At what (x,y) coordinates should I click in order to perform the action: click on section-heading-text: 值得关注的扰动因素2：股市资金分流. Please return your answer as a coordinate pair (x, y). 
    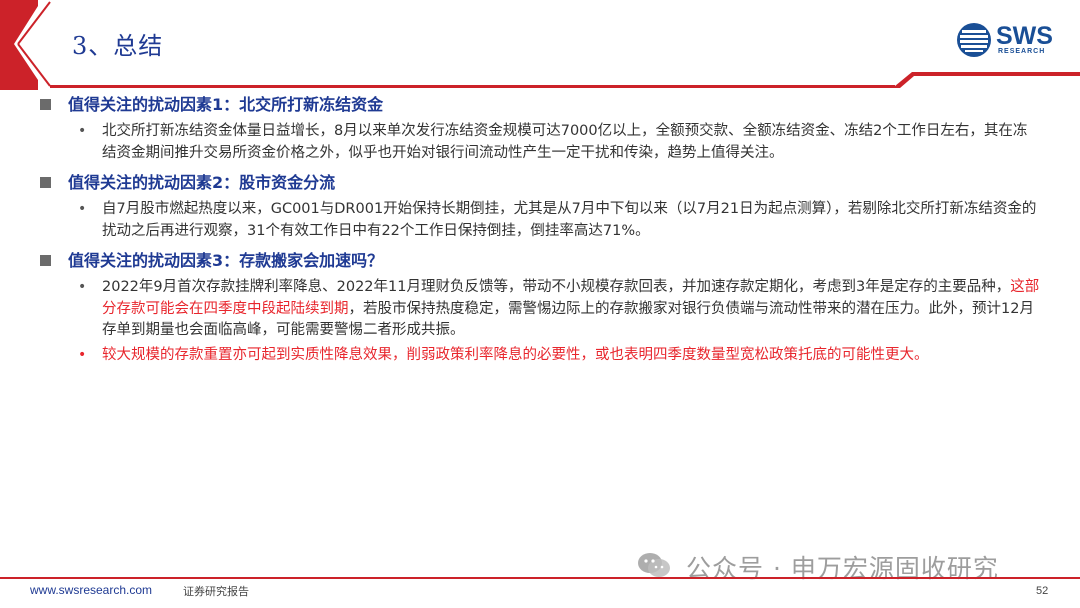
    Looking at the image, I should click on (202, 182).